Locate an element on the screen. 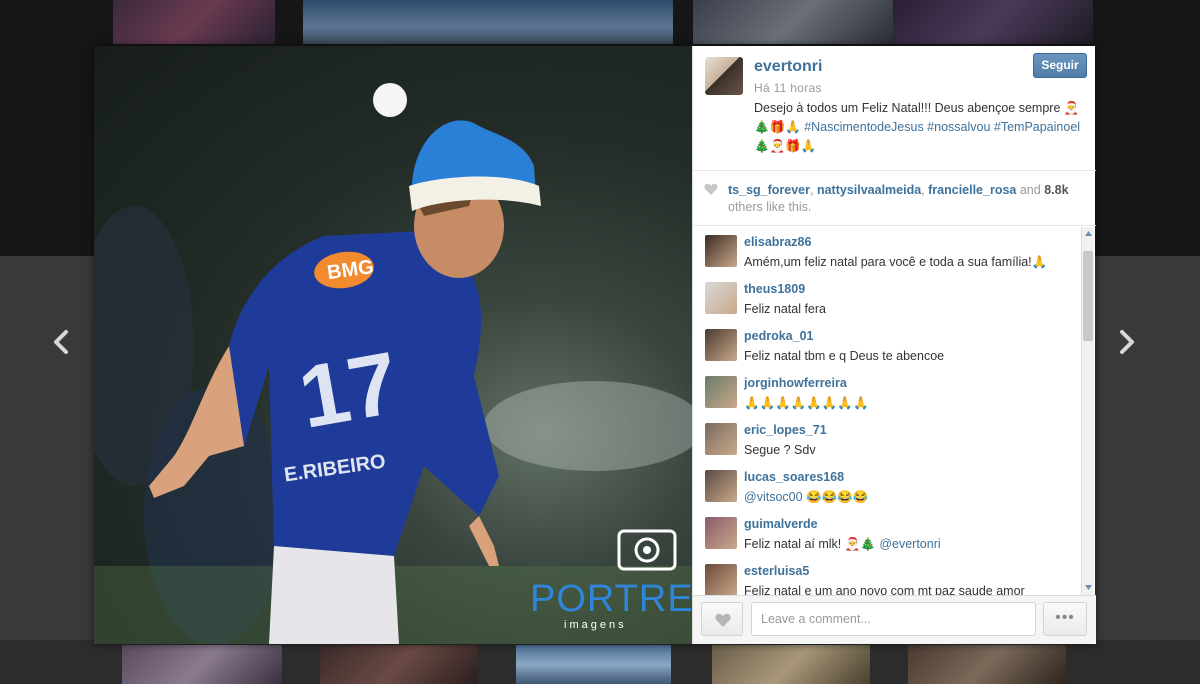  more-options-button: ••• is located at coordinates (1065, 619).